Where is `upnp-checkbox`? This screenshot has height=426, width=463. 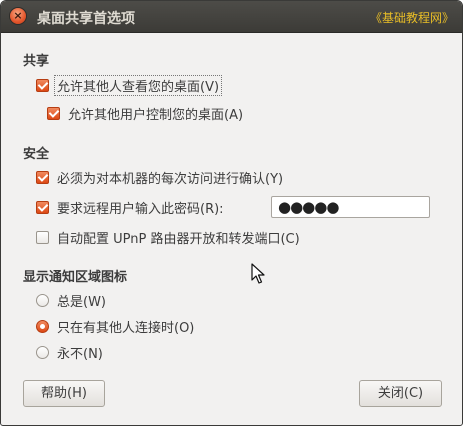
upnp-checkbox is located at coordinates (42, 237).